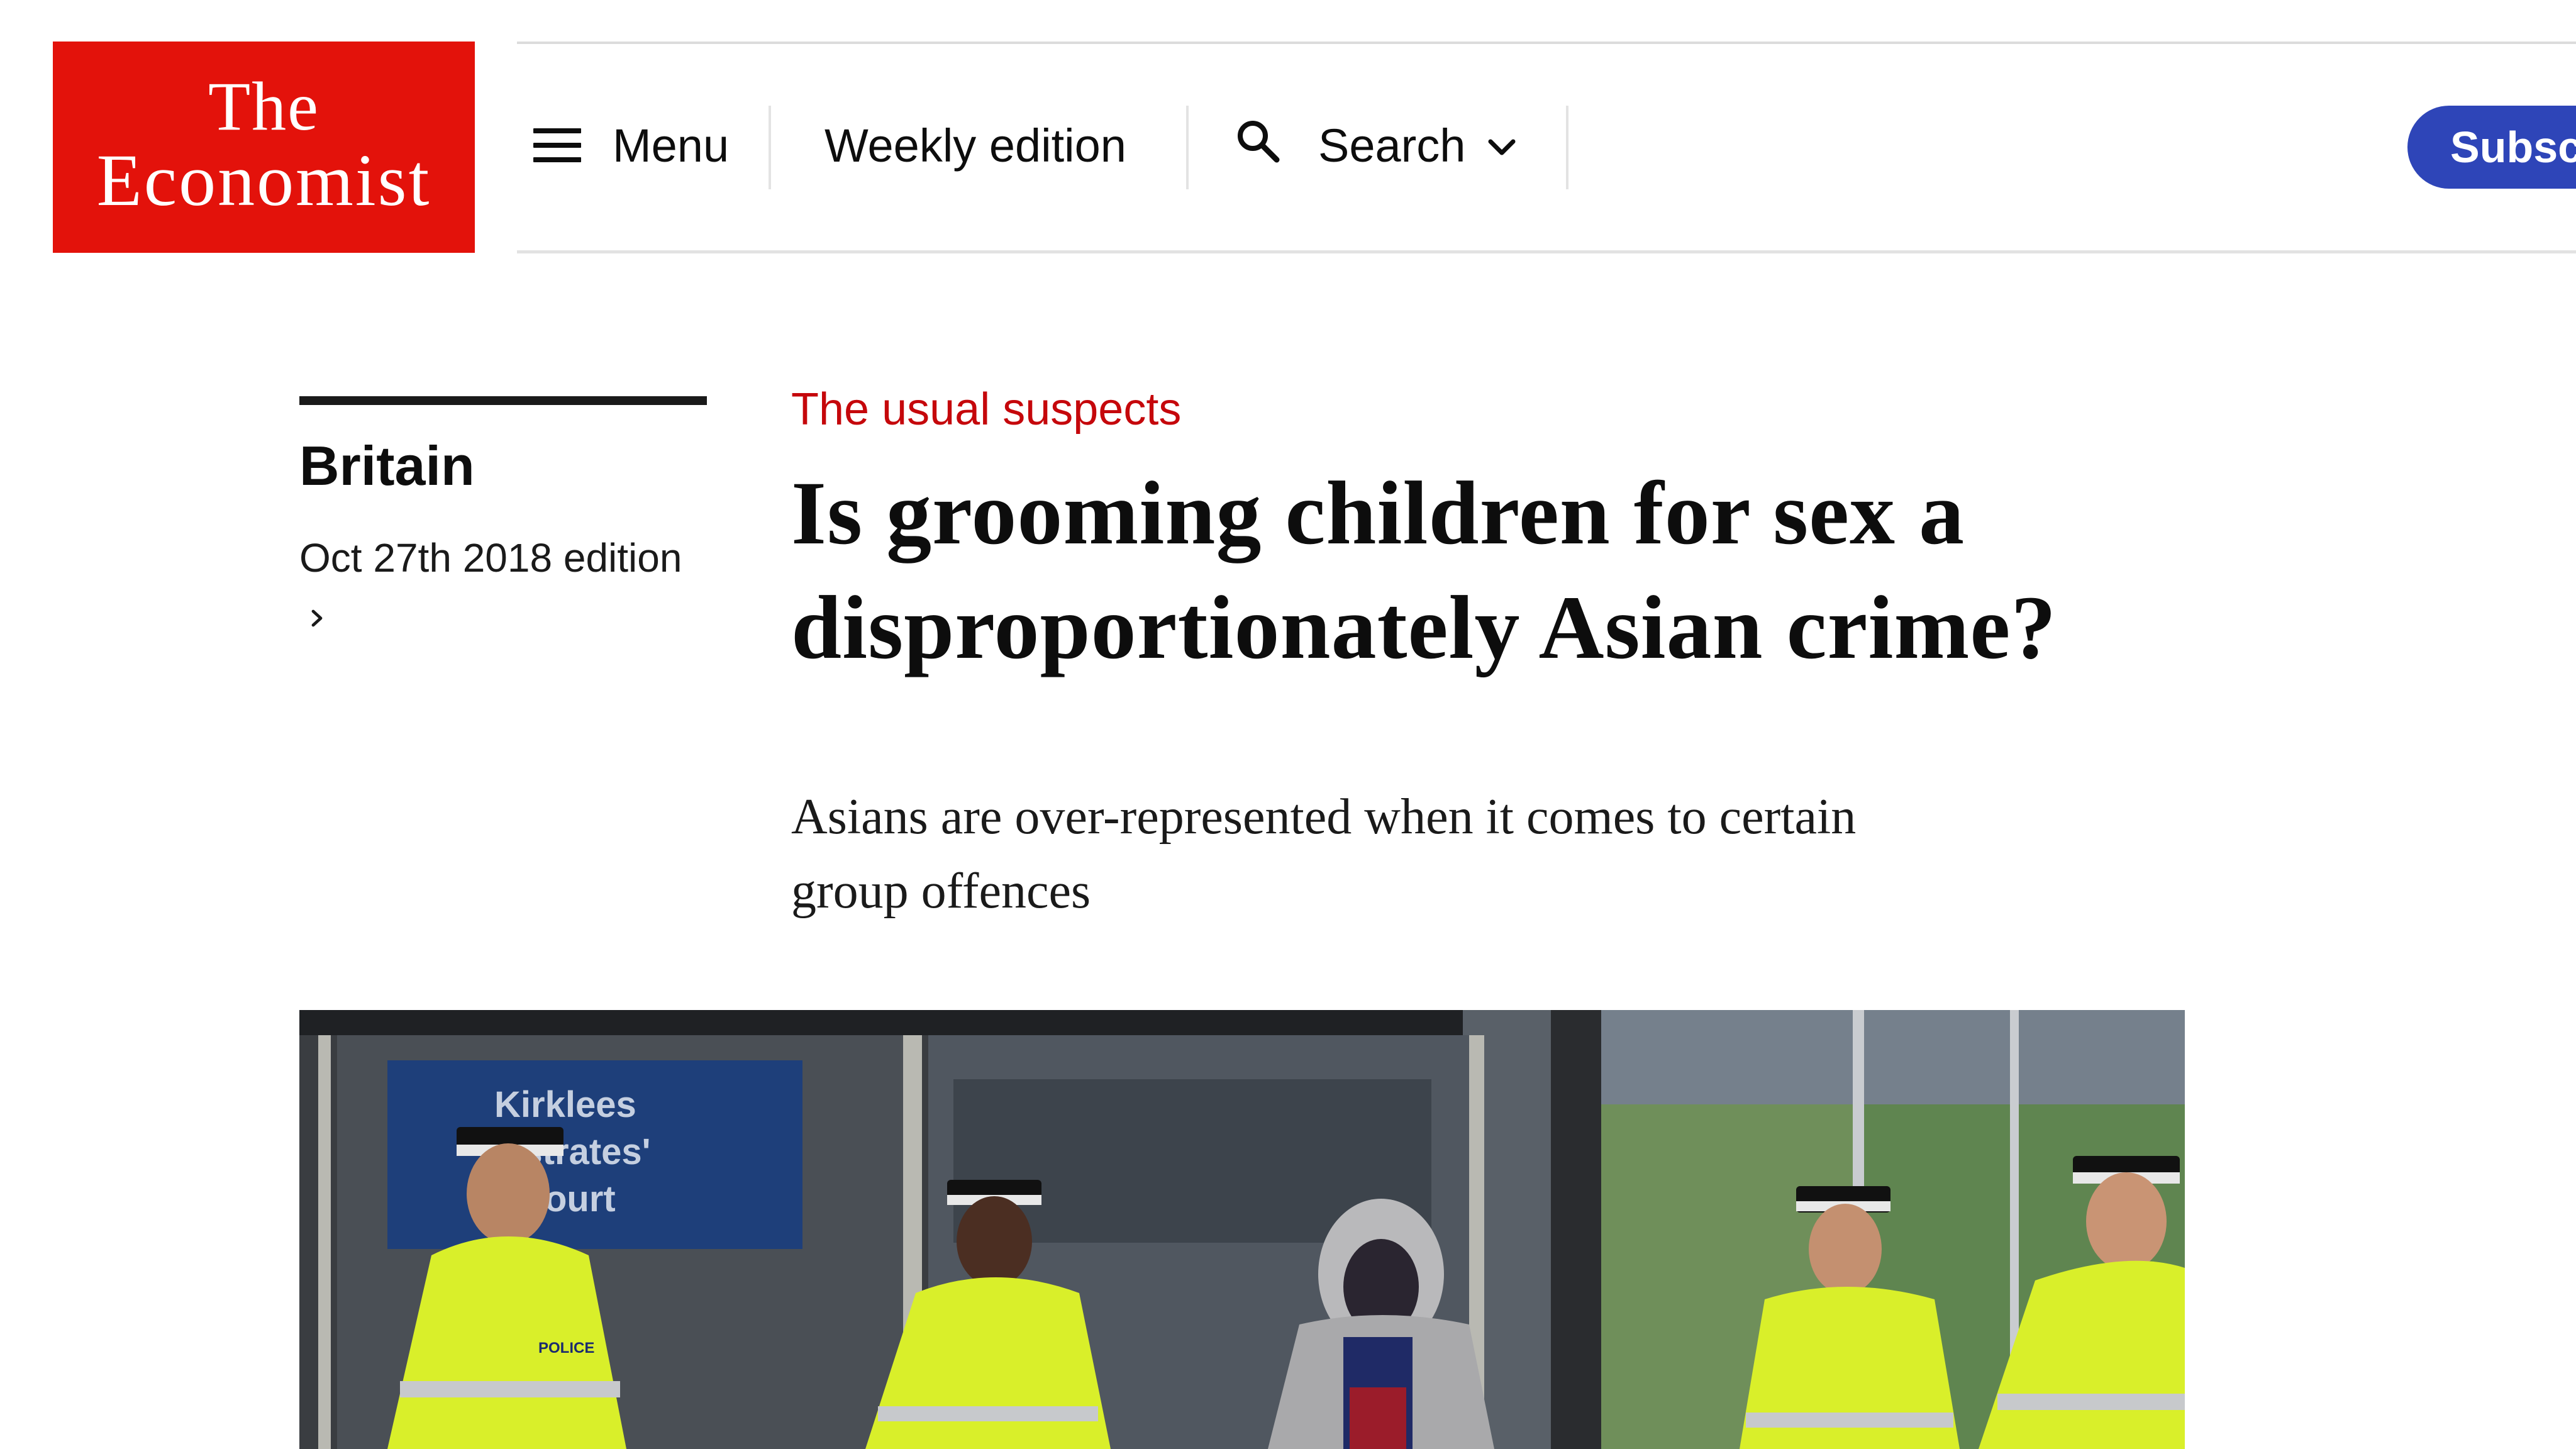 This screenshot has width=2576, height=1449. Describe the element at coordinates (565, 1104) in the screenshot. I see `court-sign-line-1: Kirklees` at that location.